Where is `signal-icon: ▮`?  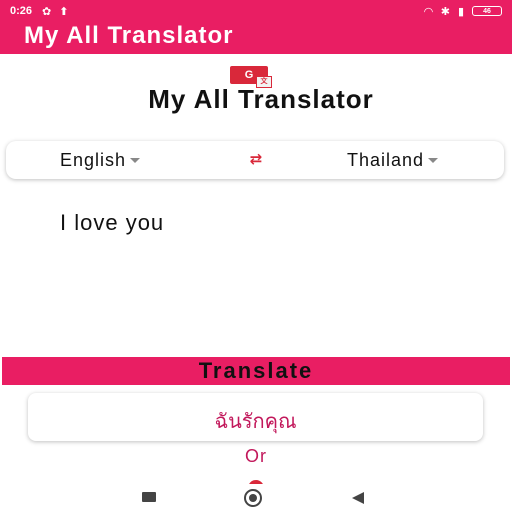
signal-icon: ▮ is located at coordinates (460, 11).